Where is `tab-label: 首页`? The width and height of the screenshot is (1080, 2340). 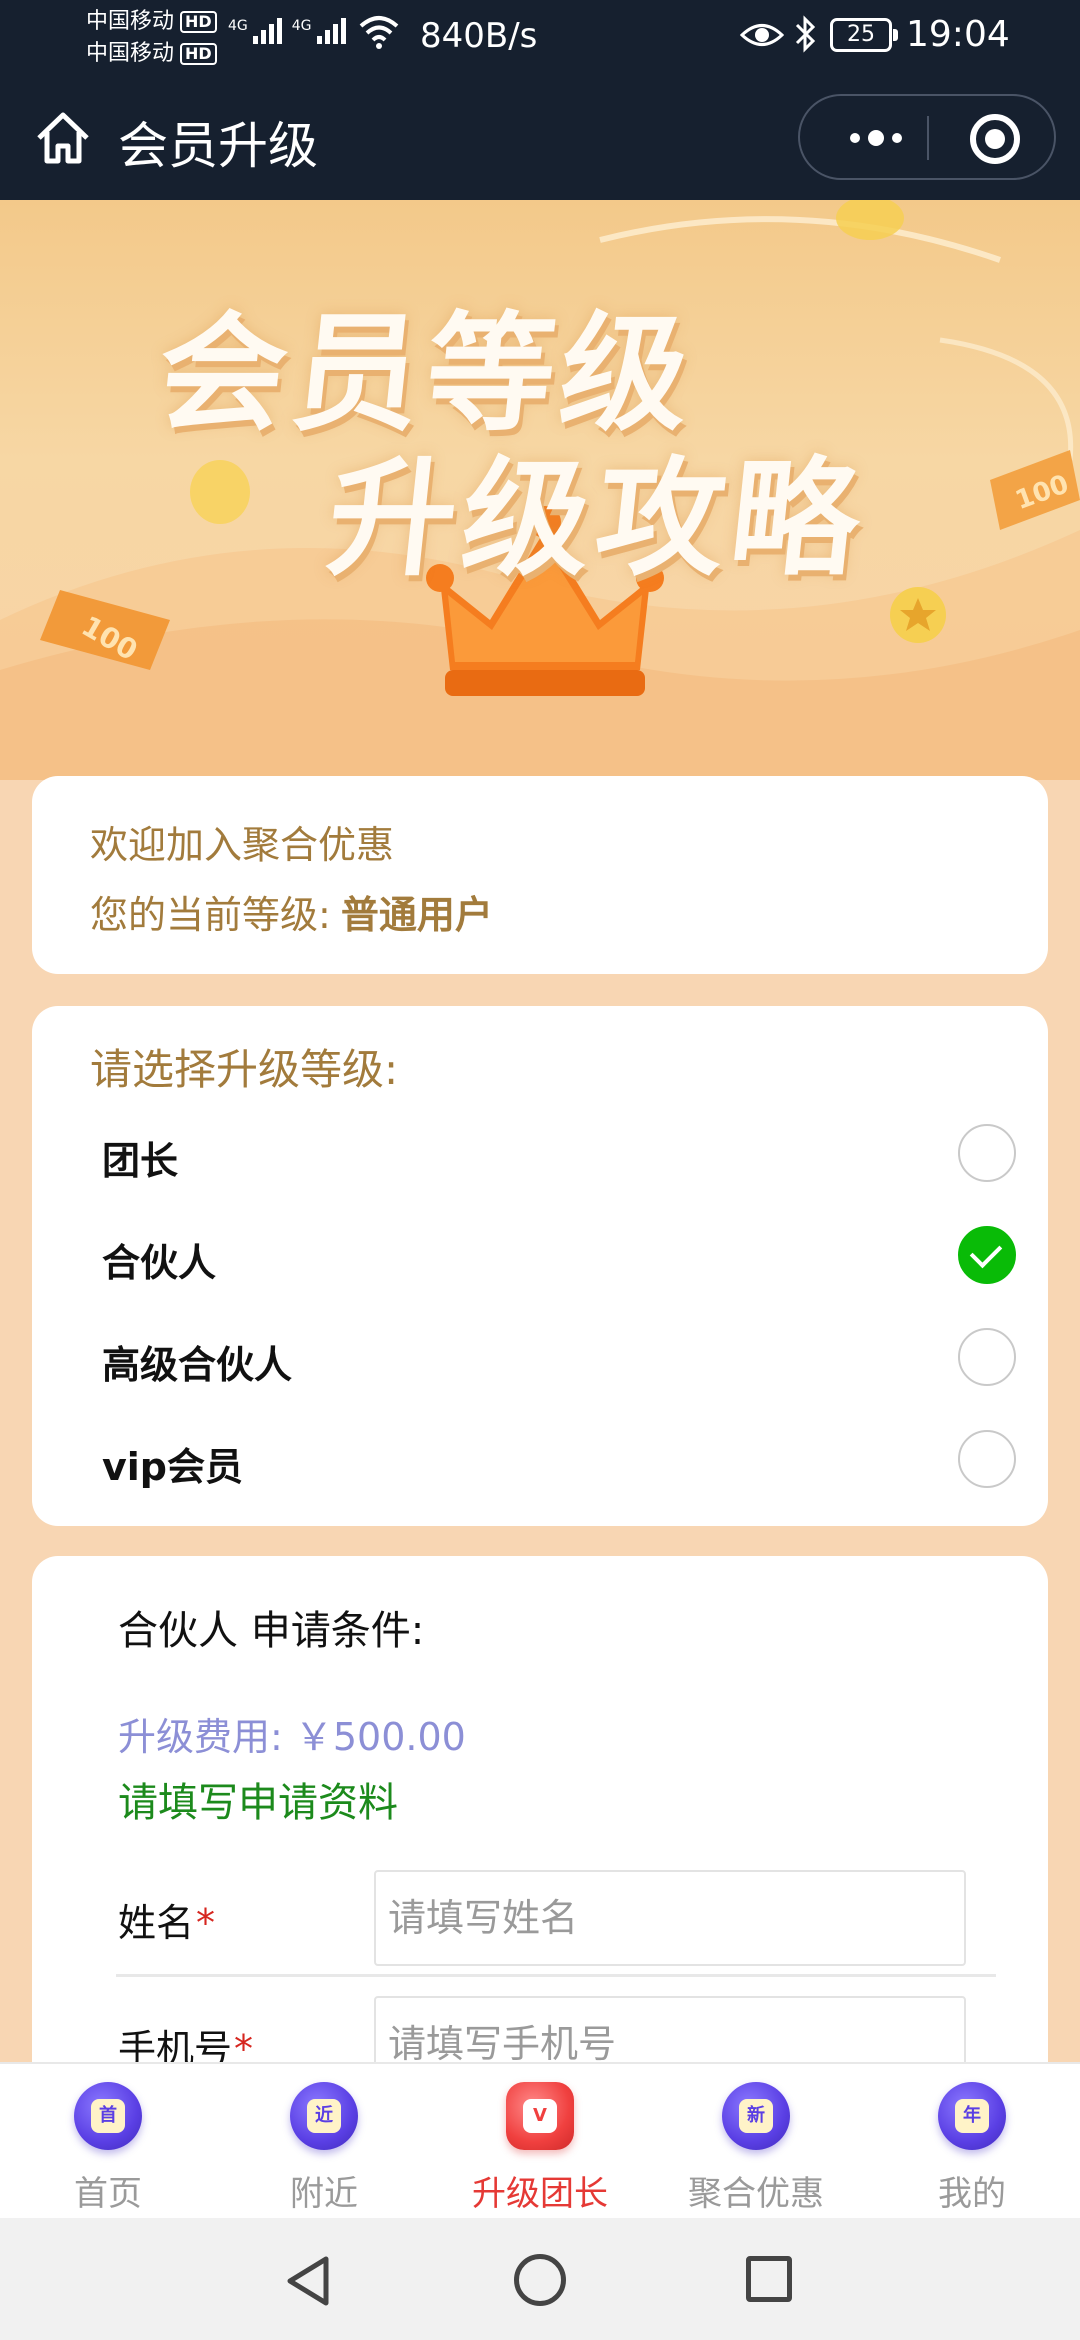
tab-label: 首页 is located at coordinates (108, 2194).